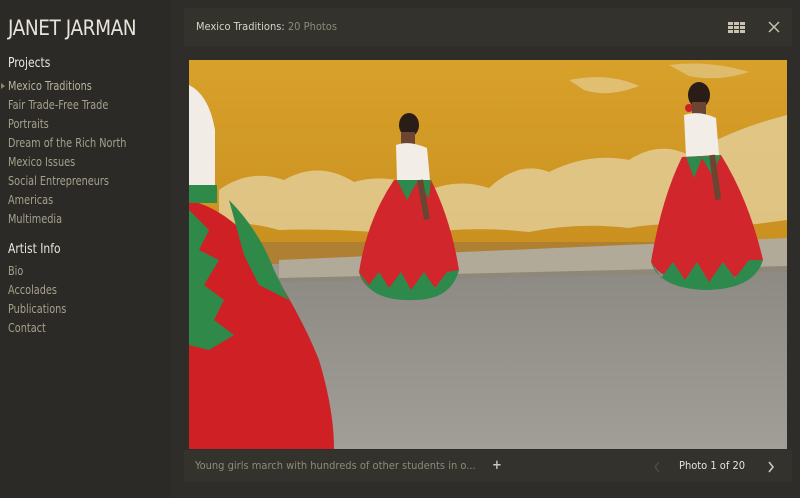 Image resolution: width=800 pixels, height=498 pixels. I want to click on nav-item-social-entrepreneurs: Social Entrepreneurs, so click(70, 181).